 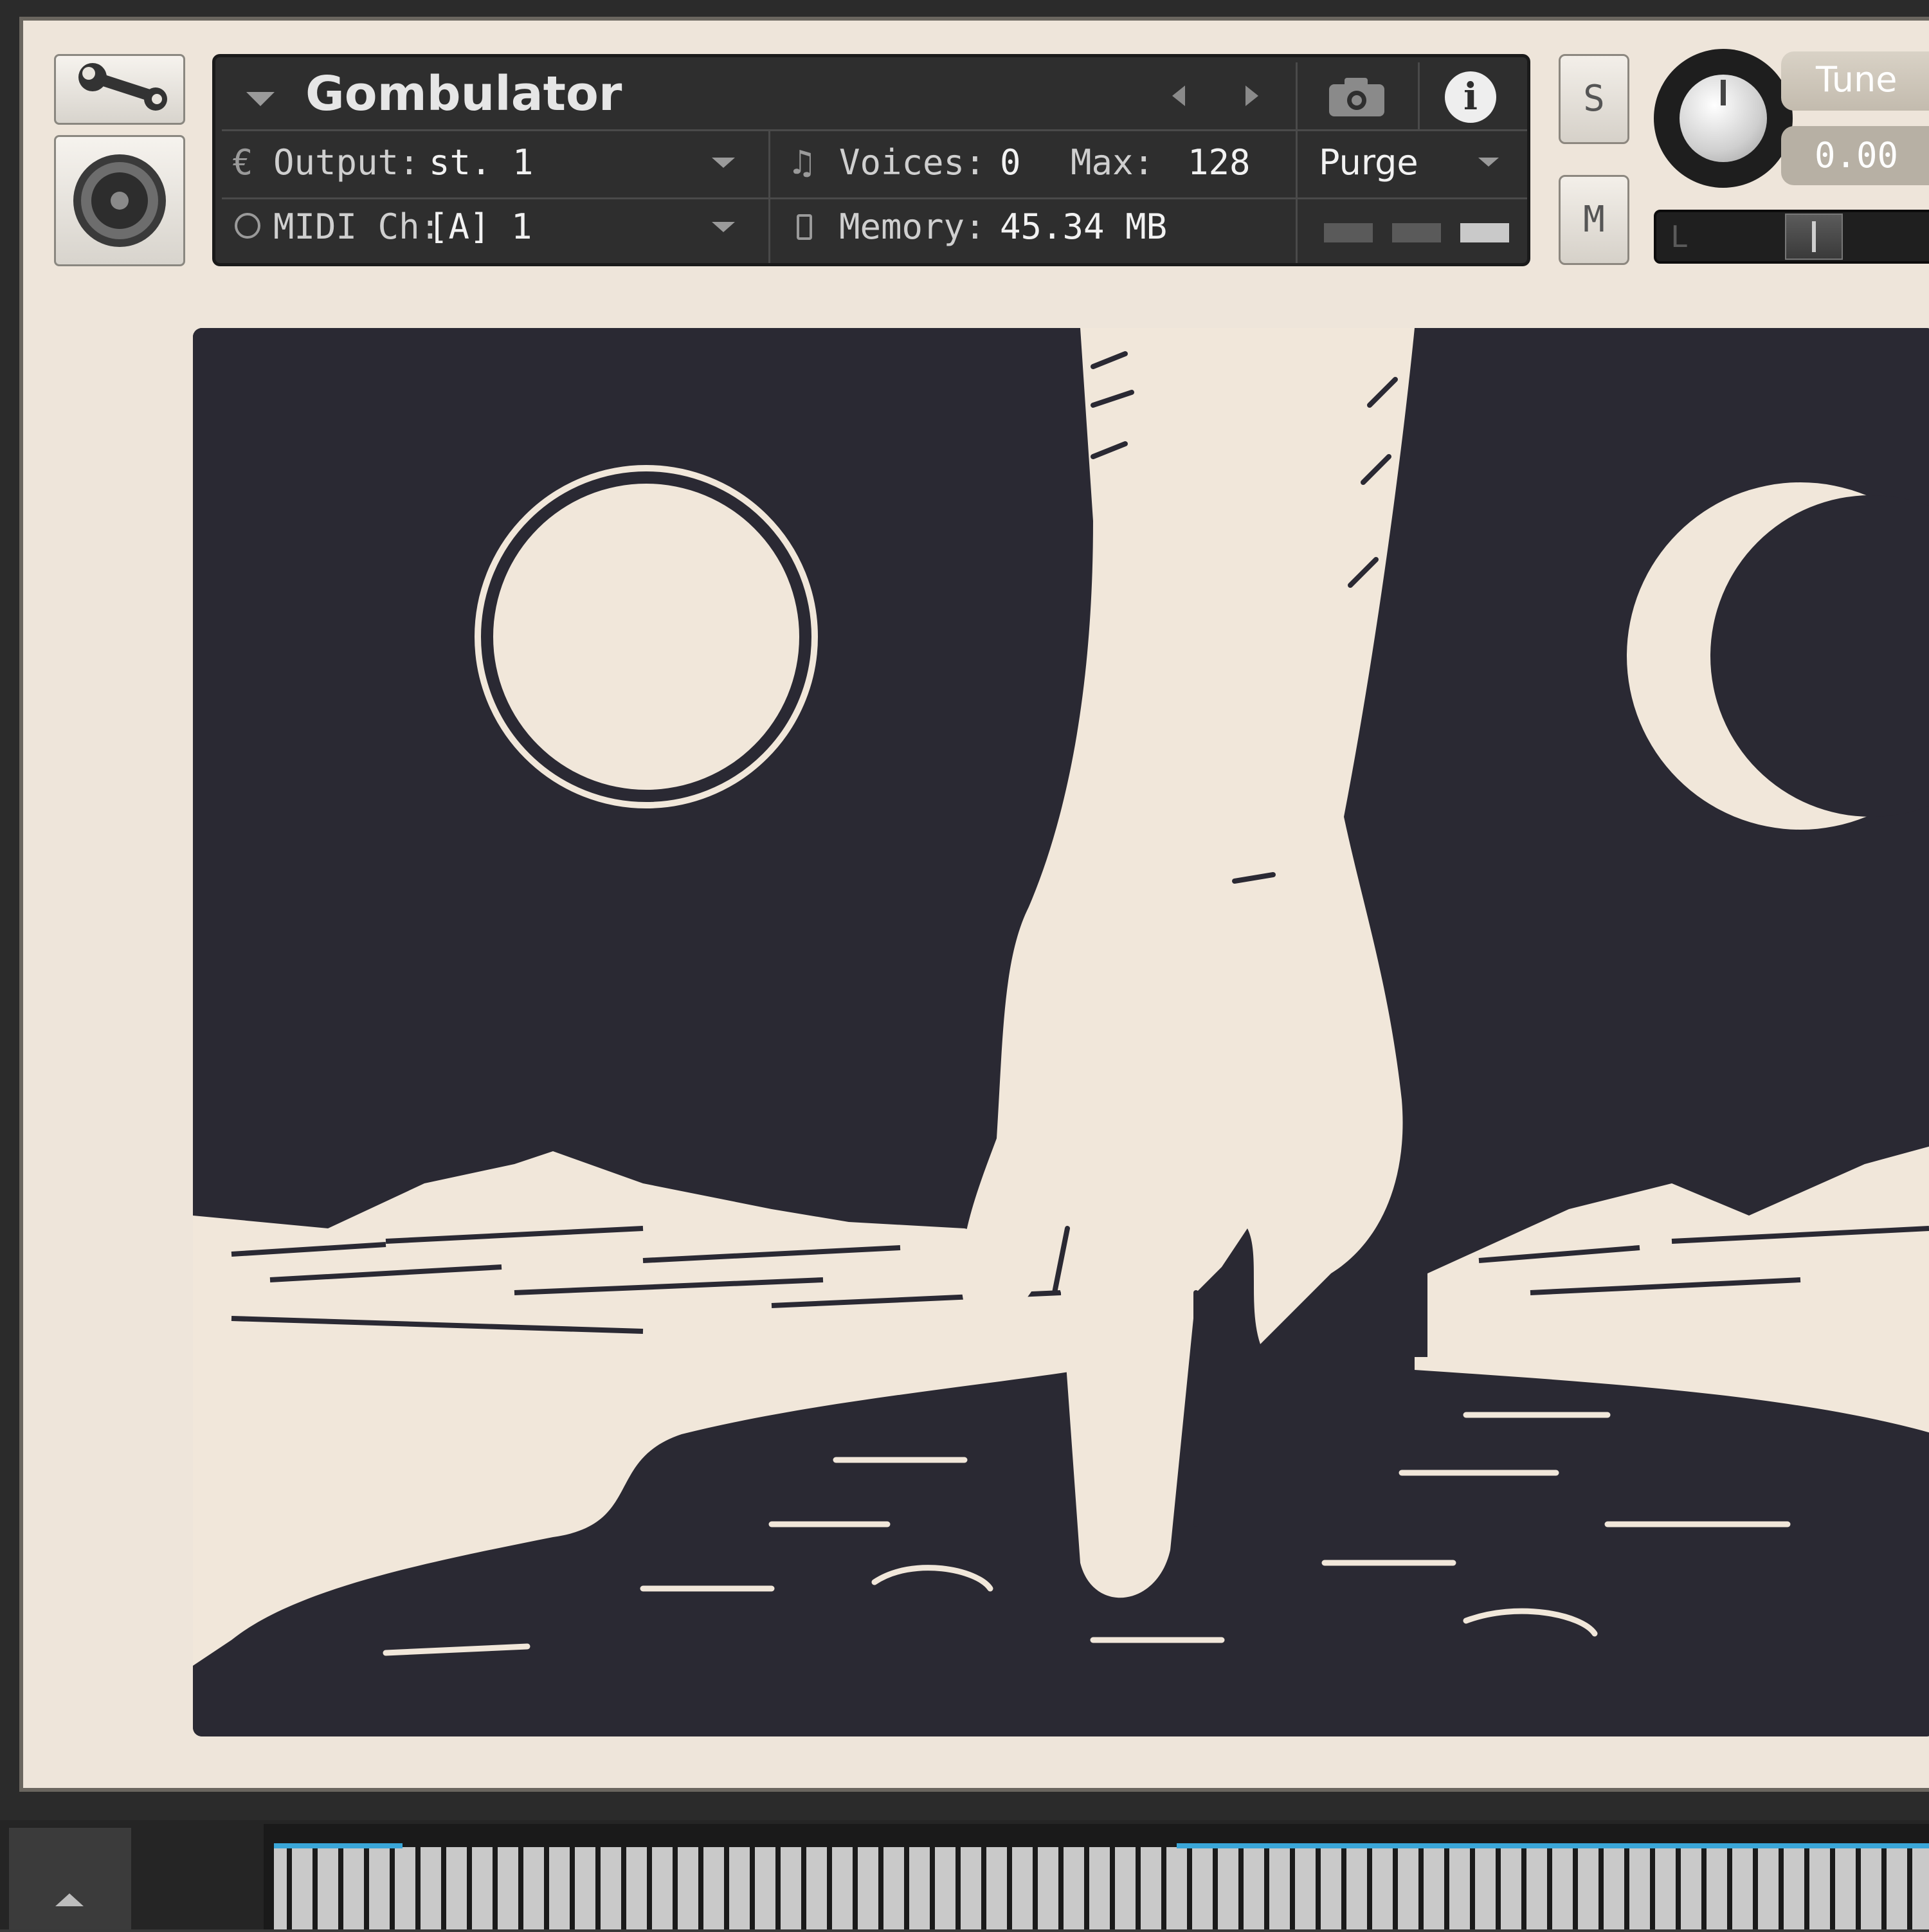 What do you see at coordinates (1488, 162) in the screenshot?
I see `purge-dropdown-chevron-icon` at bounding box center [1488, 162].